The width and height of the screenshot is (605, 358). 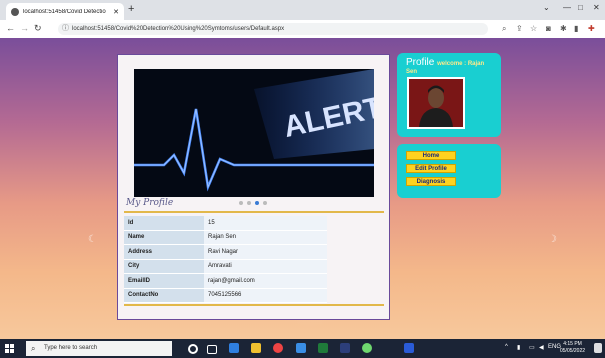 What do you see at coordinates (65, 28) in the screenshot?
I see `info-icon: ⓘ` at bounding box center [65, 28].